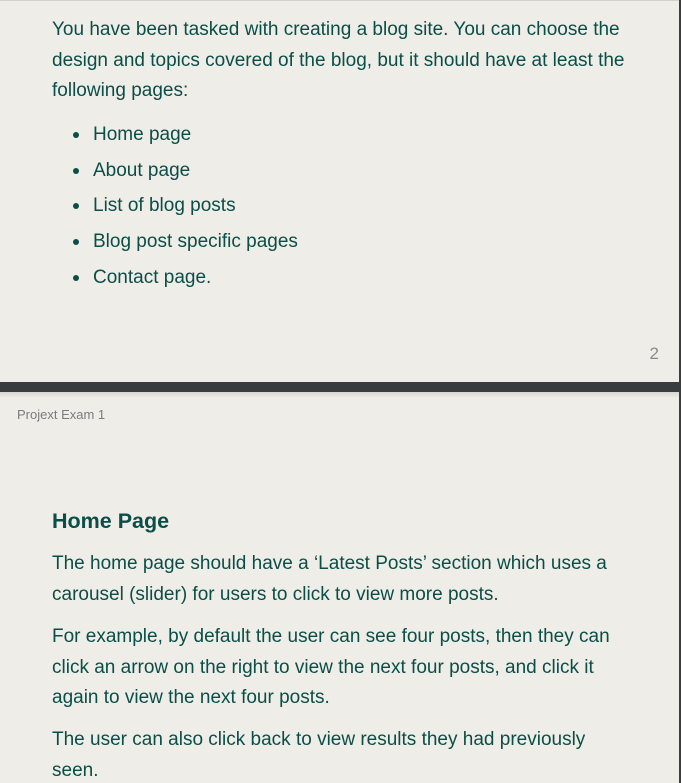 This screenshot has width=681, height=783. Describe the element at coordinates (654, 353) in the screenshot. I see `page-number: 2` at that location.